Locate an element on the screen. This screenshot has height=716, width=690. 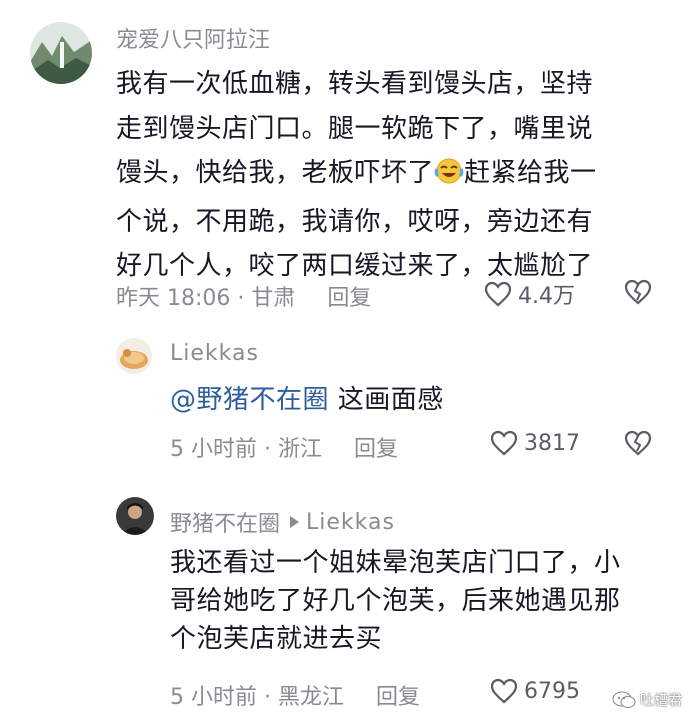
comment-meta: 昨天 18:06 · 甘肃 回复 is located at coordinates (243, 296).